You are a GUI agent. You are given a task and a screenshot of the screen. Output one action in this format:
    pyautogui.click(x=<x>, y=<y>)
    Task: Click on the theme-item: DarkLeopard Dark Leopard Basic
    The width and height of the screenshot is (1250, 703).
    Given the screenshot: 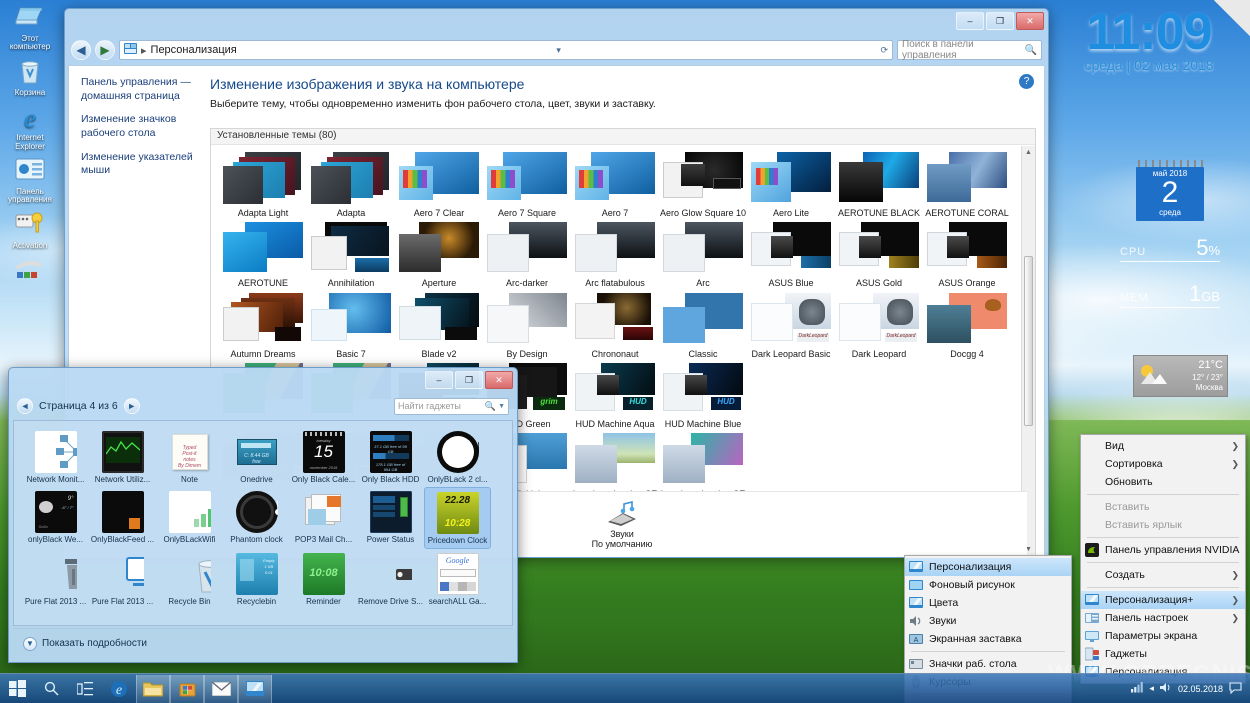 What is the action you would take?
    pyautogui.click(x=791, y=325)
    